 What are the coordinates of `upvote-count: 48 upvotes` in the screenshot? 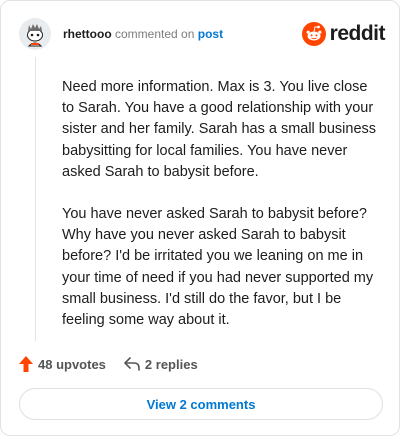 It's located at (72, 364).